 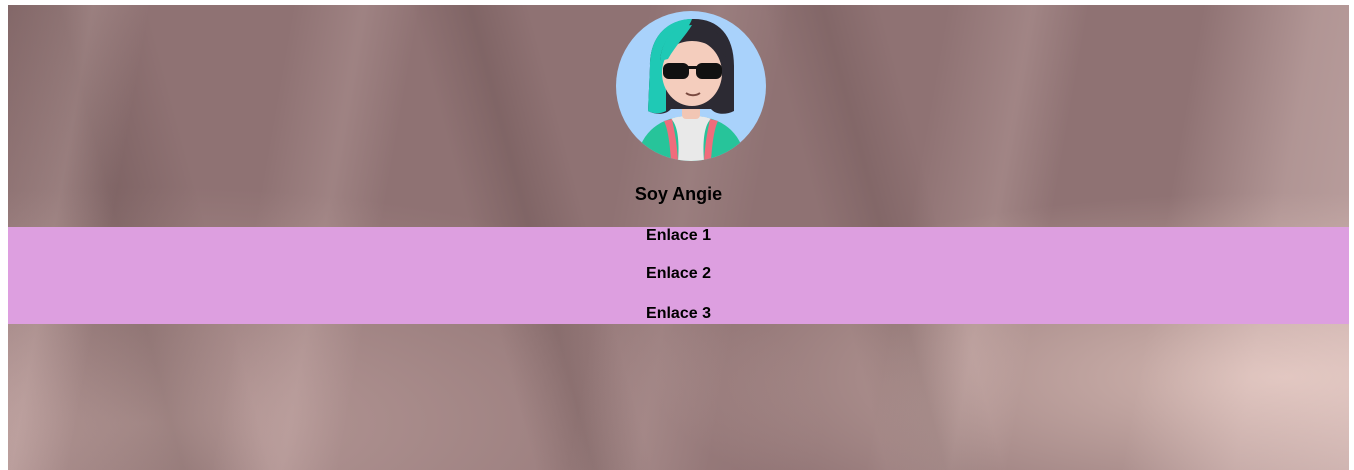 I want to click on avatar, so click(x=691, y=86).